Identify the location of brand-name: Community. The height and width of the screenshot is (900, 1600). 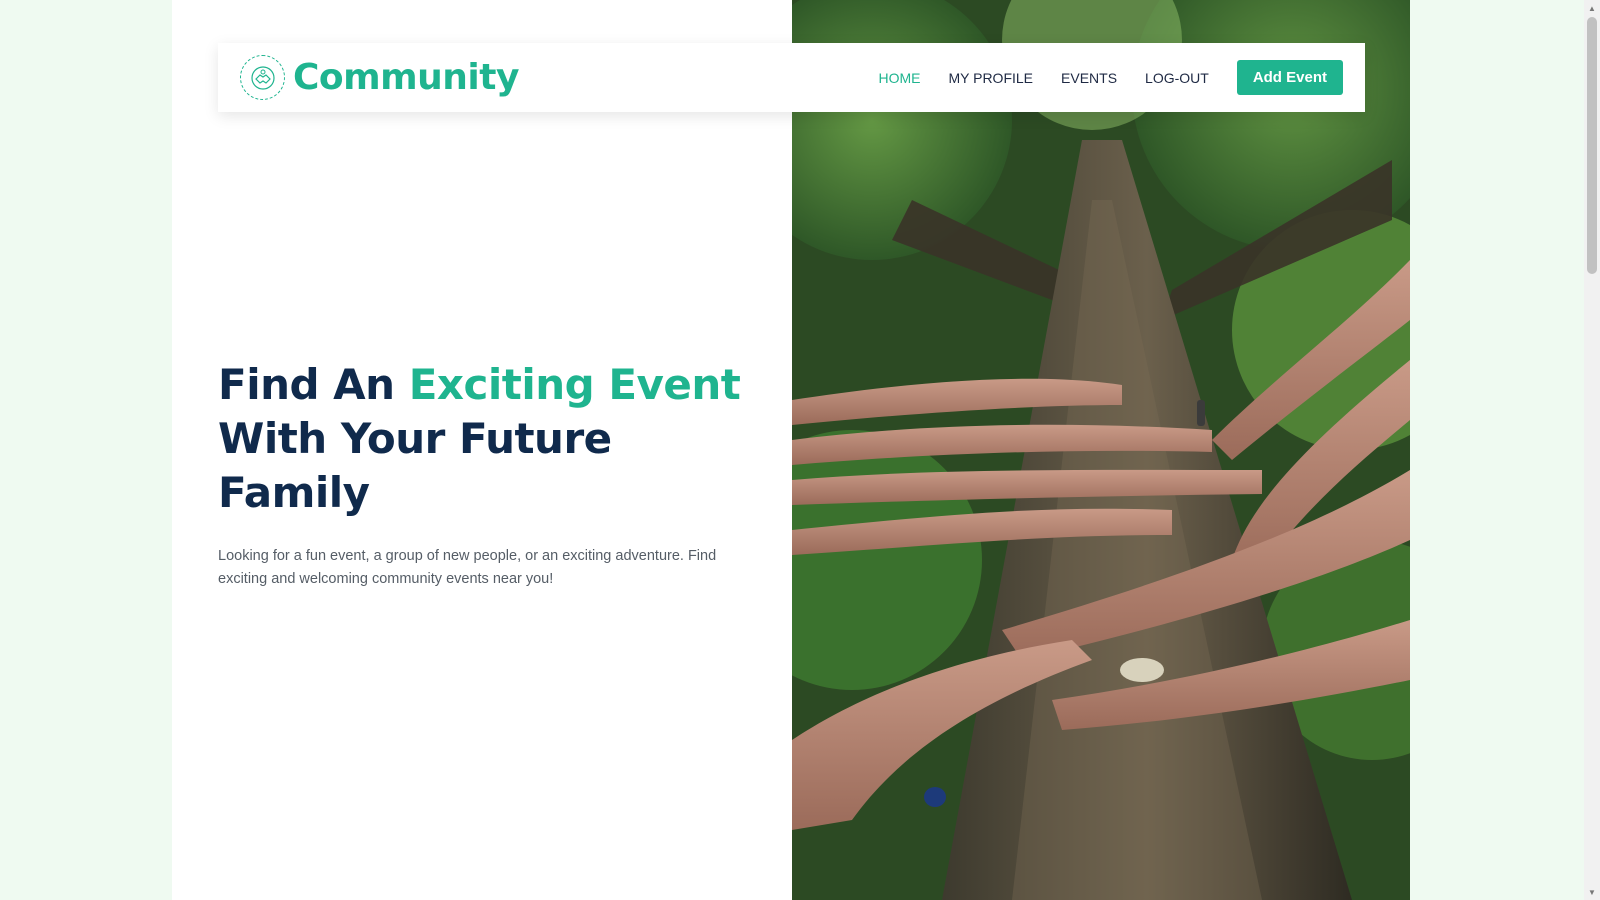
(406, 77).